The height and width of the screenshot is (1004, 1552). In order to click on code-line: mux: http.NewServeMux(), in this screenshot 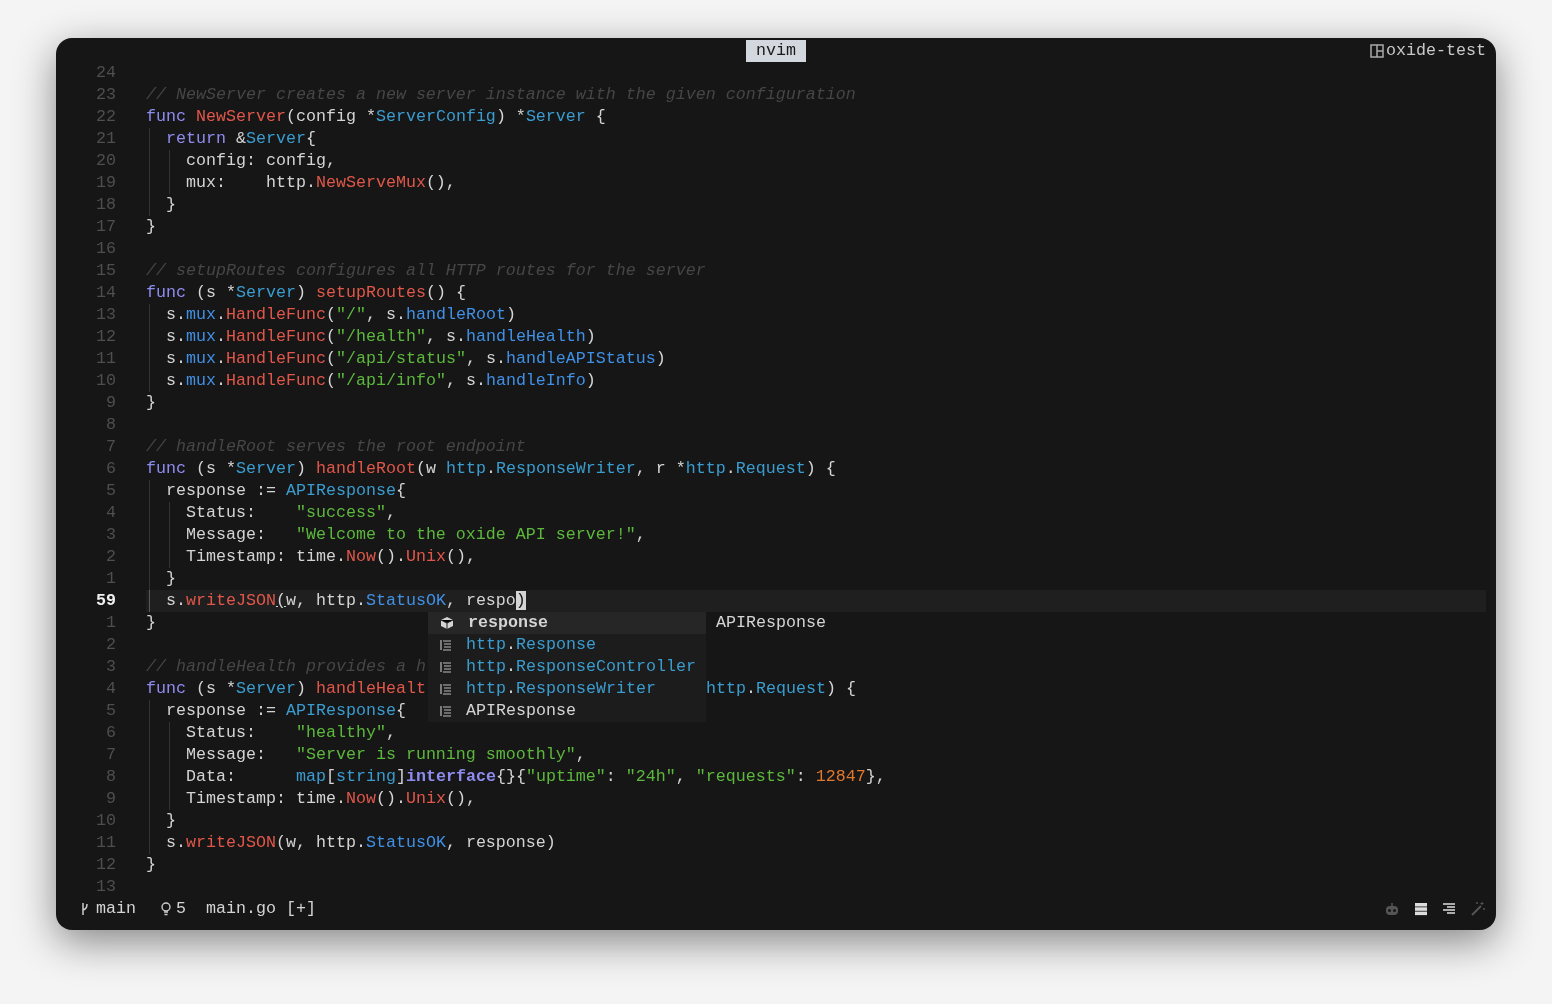, I will do `click(320, 182)`.